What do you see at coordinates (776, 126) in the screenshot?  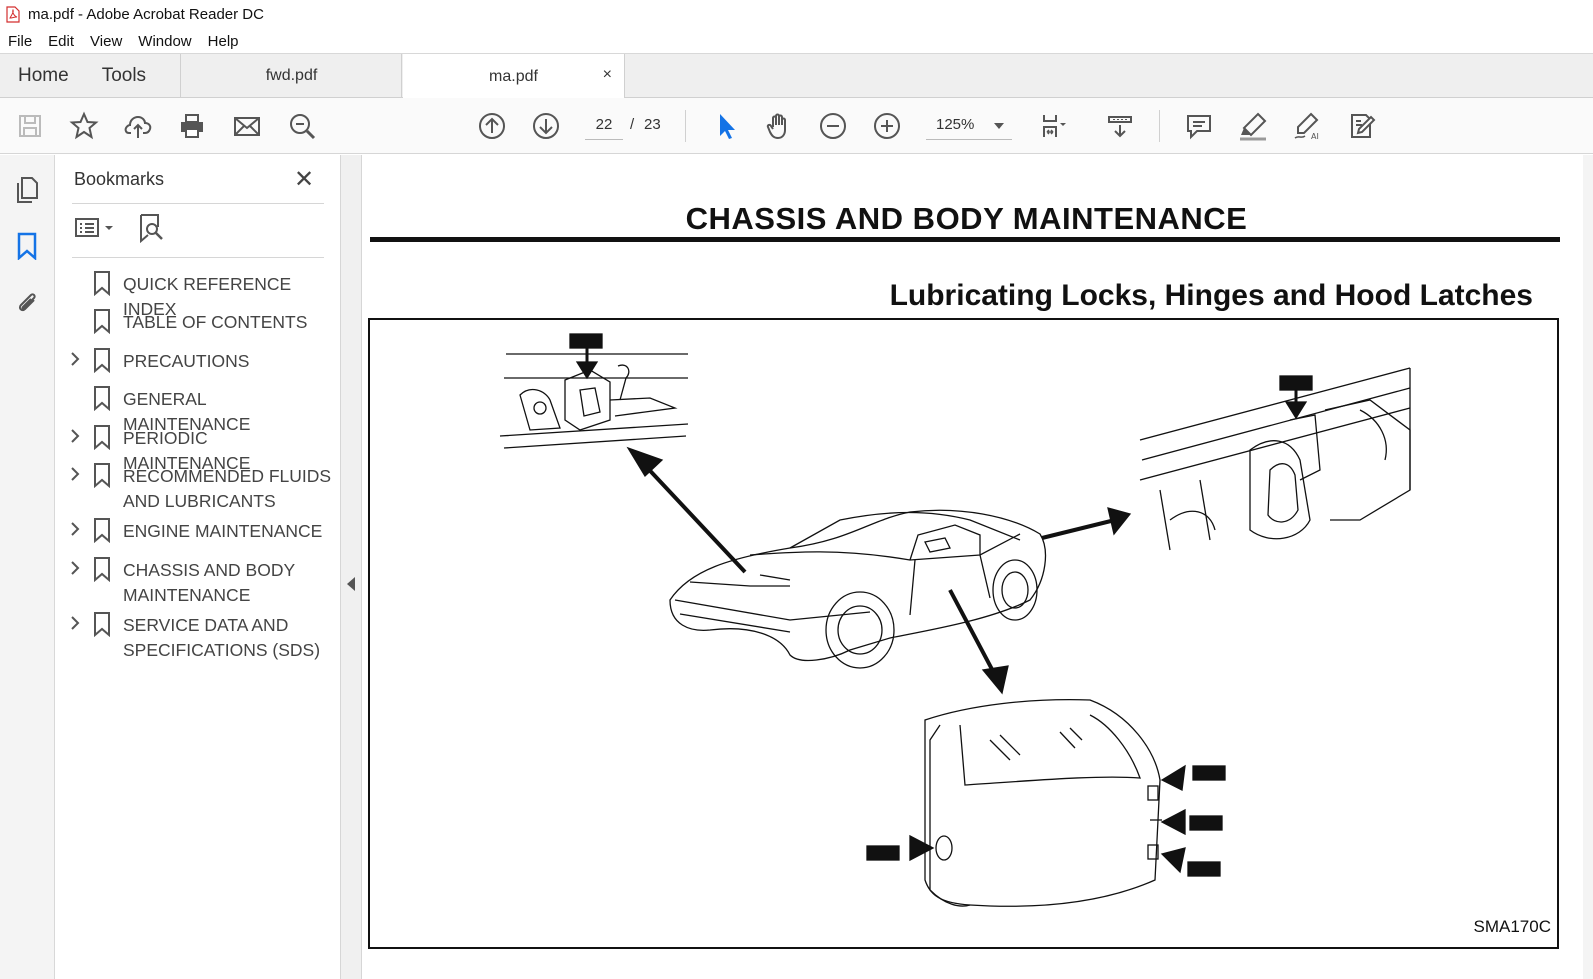 I see `hand-icon` at bounding box center [776, 126].